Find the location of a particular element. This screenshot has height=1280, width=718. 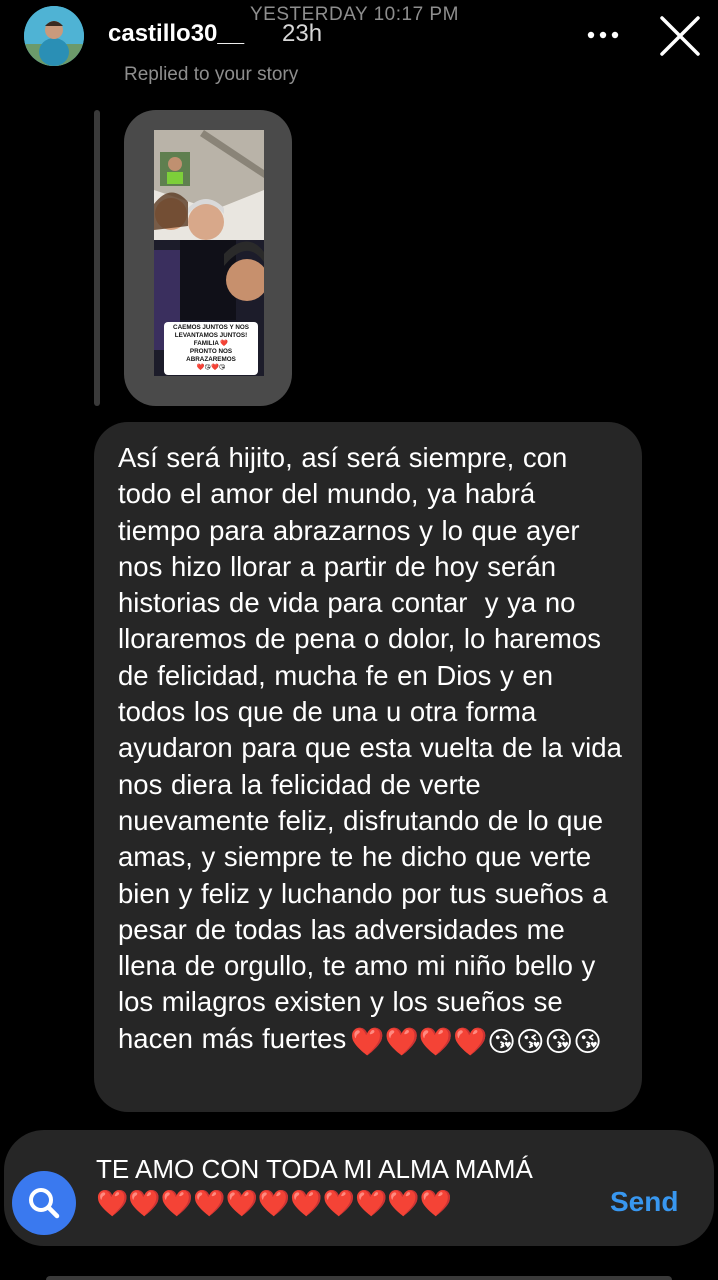

close-icon is located at coordinates (680, 36).